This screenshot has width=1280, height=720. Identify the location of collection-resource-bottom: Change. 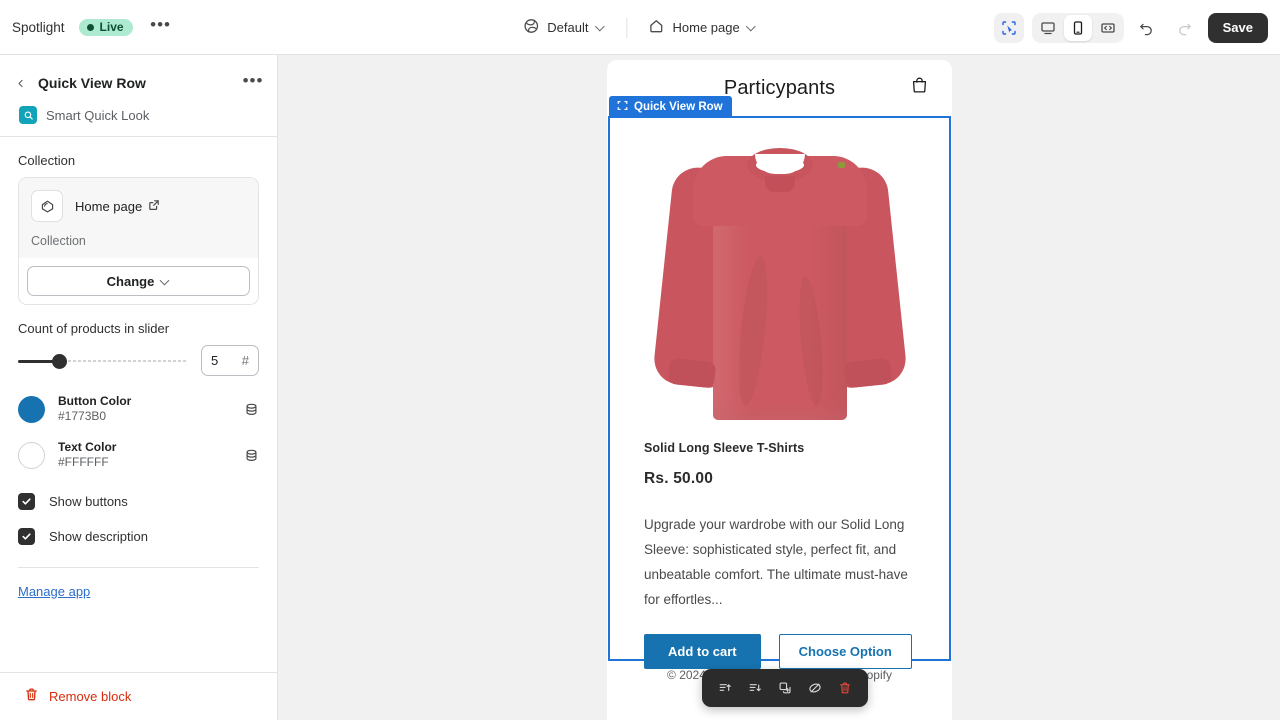
(138, 281).